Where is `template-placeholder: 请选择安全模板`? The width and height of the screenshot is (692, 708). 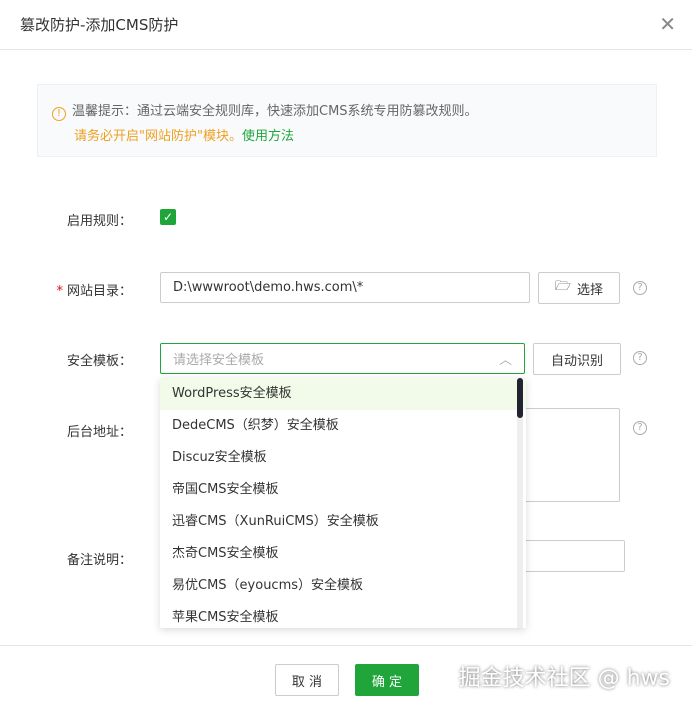
template-placeholder: 请选择安全模板 is located at coordinates (219, 360).